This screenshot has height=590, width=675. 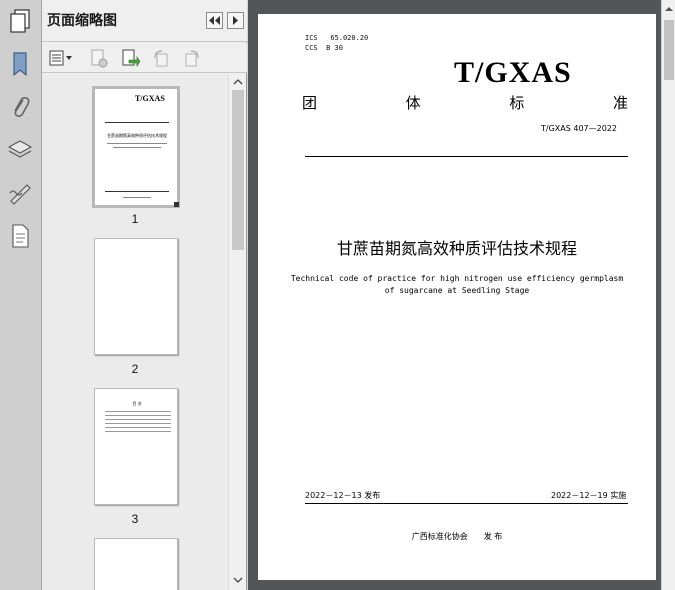 I want to click on bookmark-icon, so click(x=20, y=64).